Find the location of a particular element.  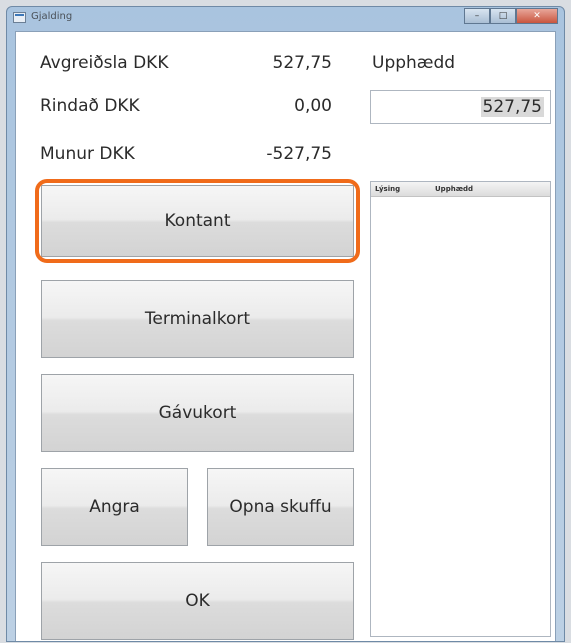

ok-button: OK is located at coordinates (197, 601).